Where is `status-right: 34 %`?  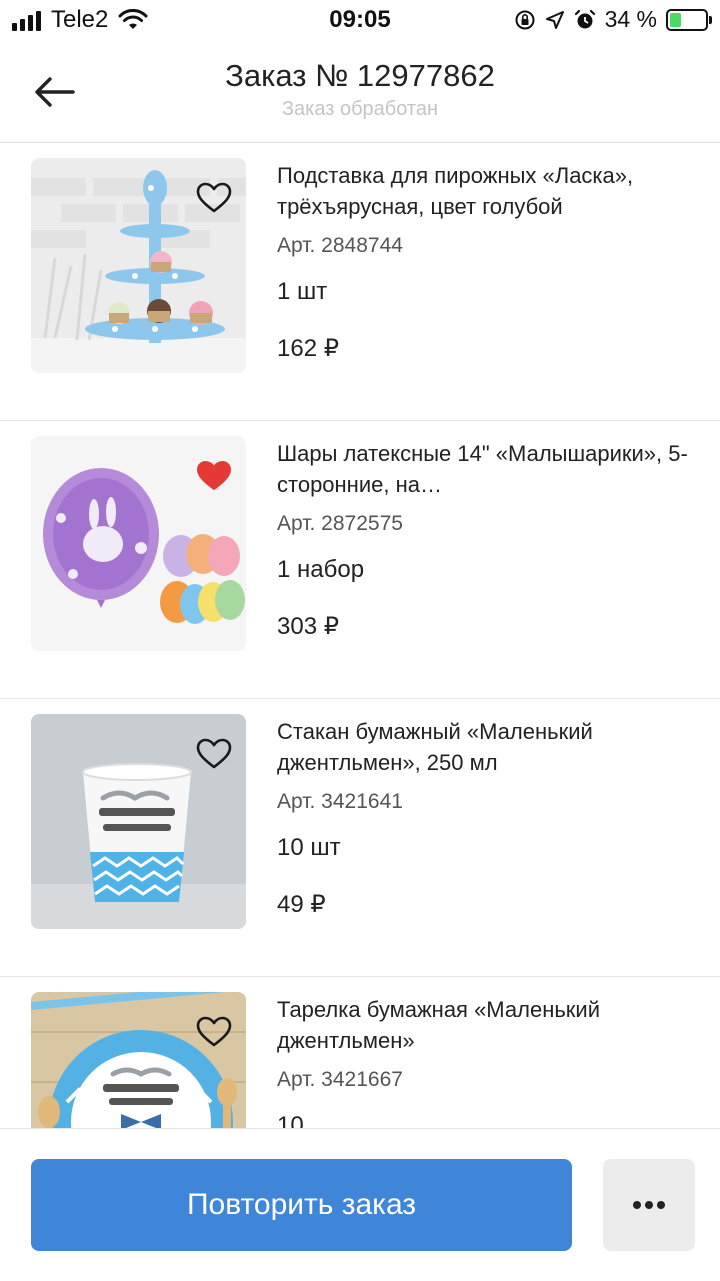 status-right: 34 % is located at coordinates (613, 19).